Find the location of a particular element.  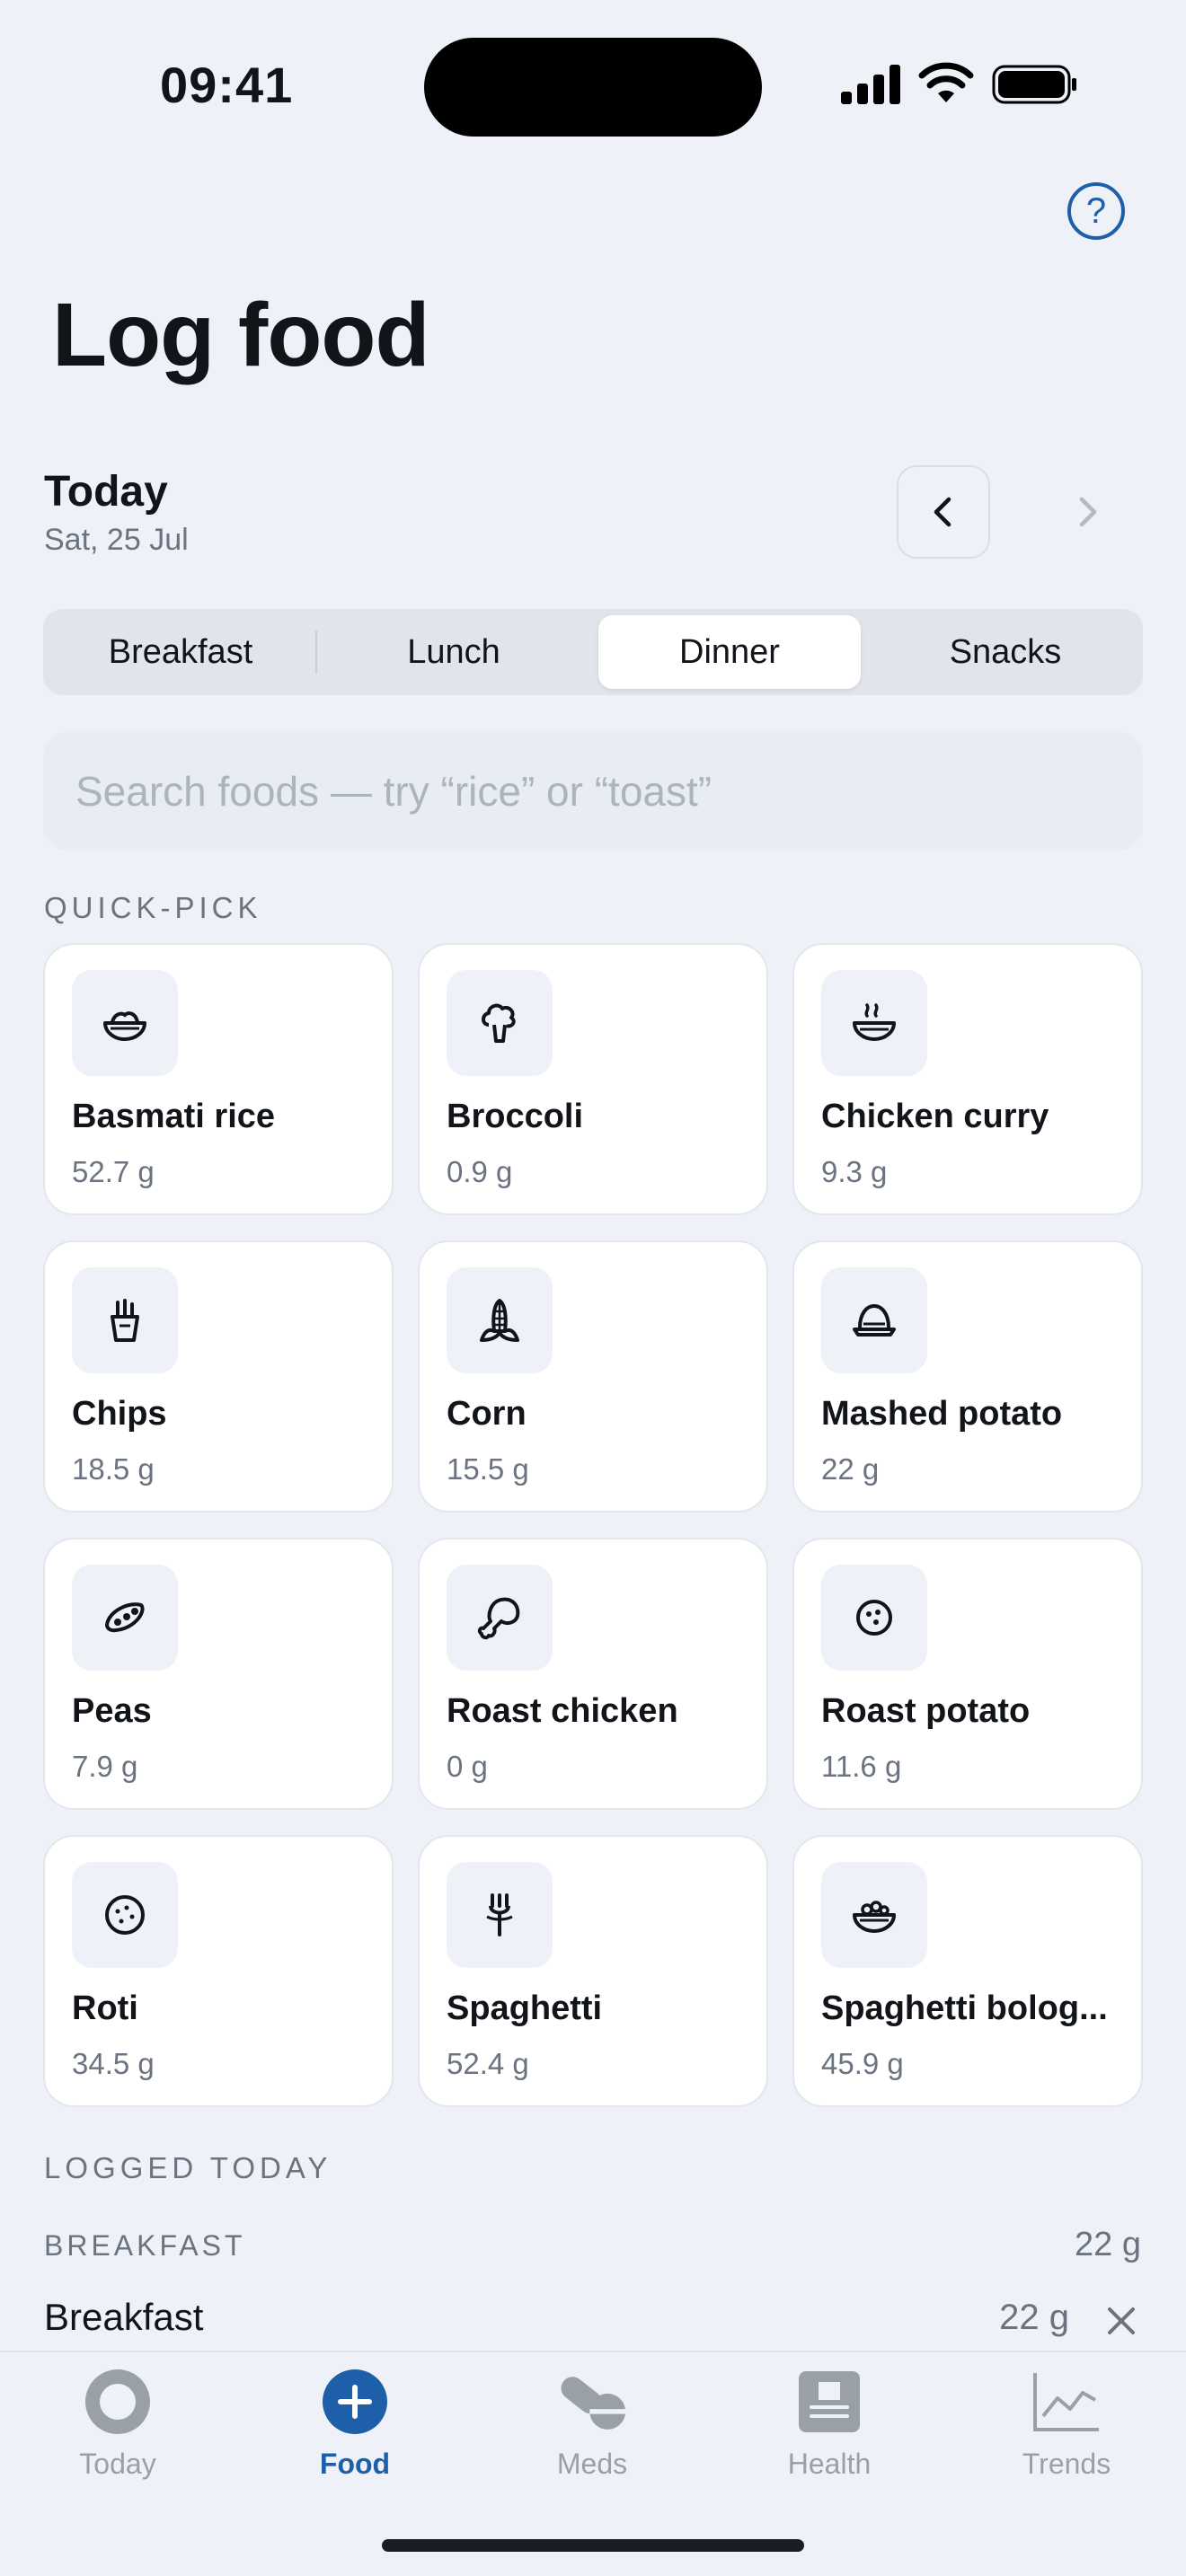

remove-entry-button is located at coordinates (1121, 2321).